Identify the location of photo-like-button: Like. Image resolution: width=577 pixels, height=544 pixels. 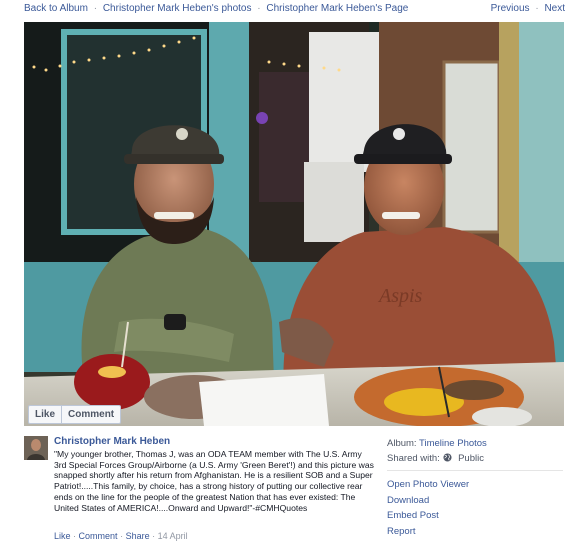
(45, 414).